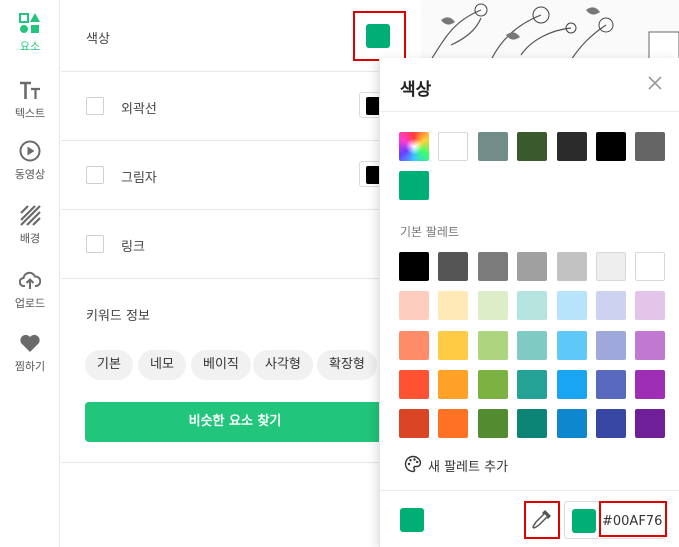 Image resolution: width=679 pixels, height=547 pixels. What do you see at coordinates (416, 90) in the screenshot?
I see `popover-title: 색상` at bounding box center [416, 90].